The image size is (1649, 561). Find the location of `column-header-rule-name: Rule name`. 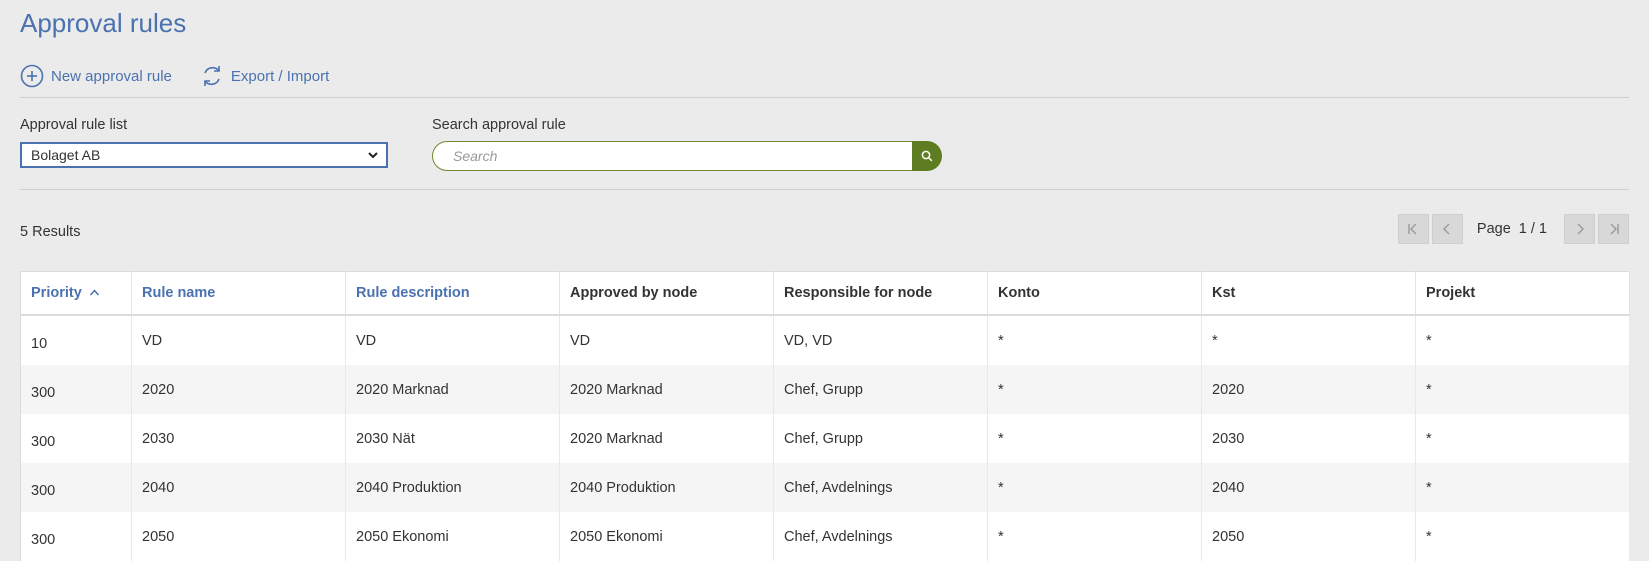

column-header-rule-name: Rule name is located at coordinates (238, 293).